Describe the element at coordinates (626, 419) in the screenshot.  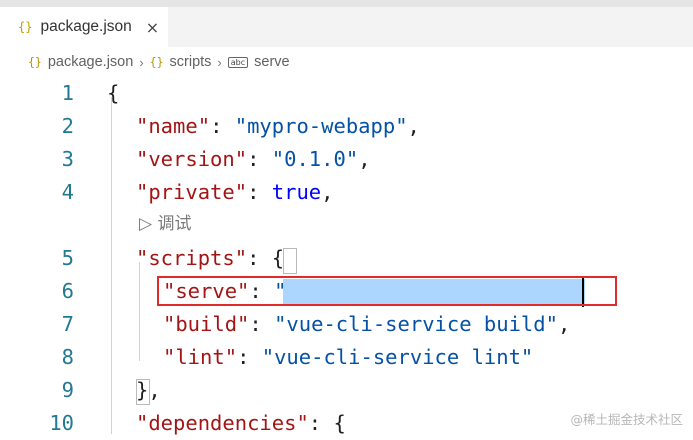
I see `watermark: @稀土掘金技术社区` at that location.